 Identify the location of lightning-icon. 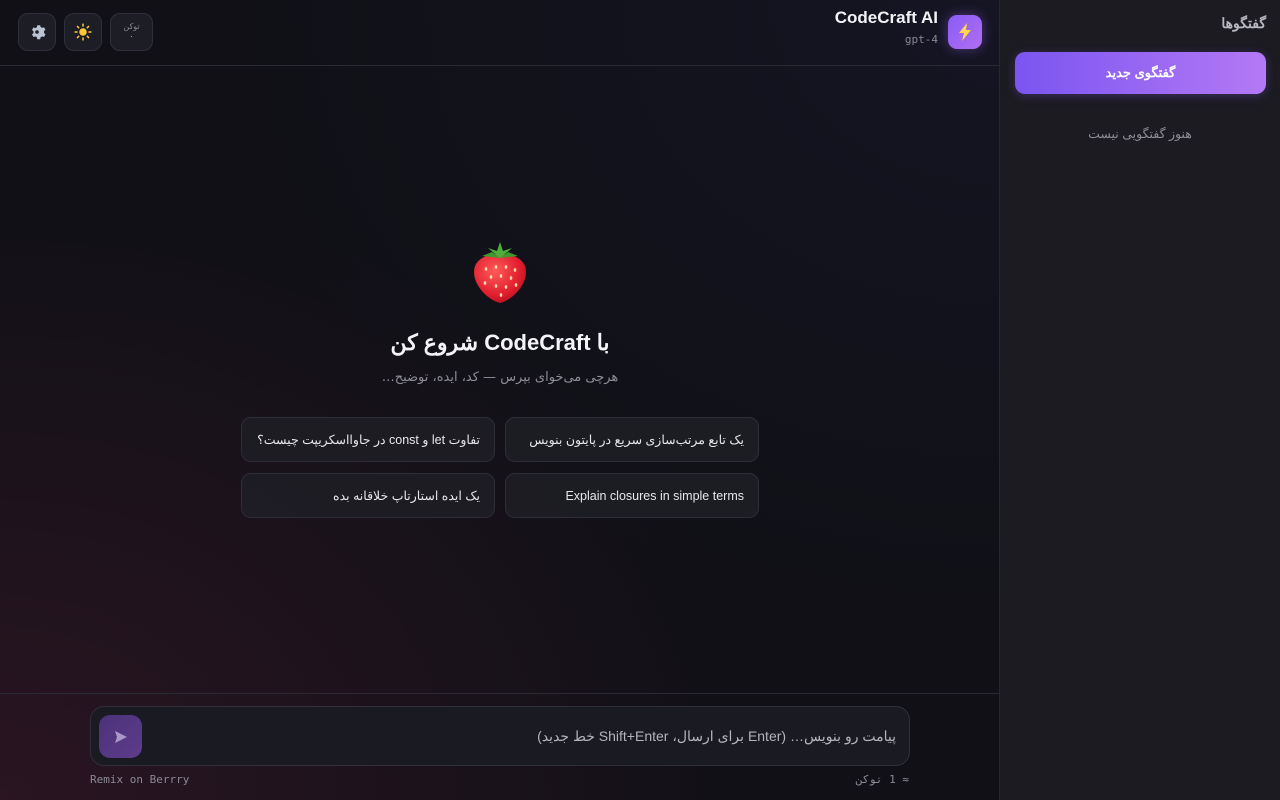
(965, 32).